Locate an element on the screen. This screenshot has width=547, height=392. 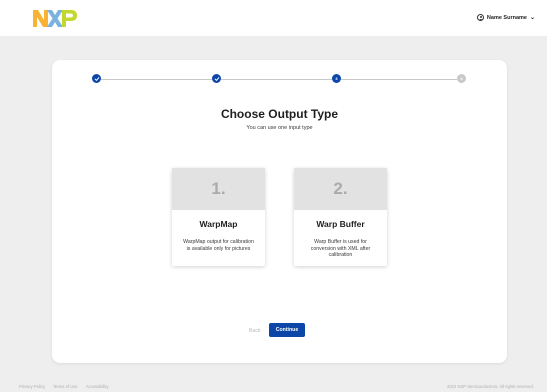
back-button: Back is located at coordinates (255, 331).